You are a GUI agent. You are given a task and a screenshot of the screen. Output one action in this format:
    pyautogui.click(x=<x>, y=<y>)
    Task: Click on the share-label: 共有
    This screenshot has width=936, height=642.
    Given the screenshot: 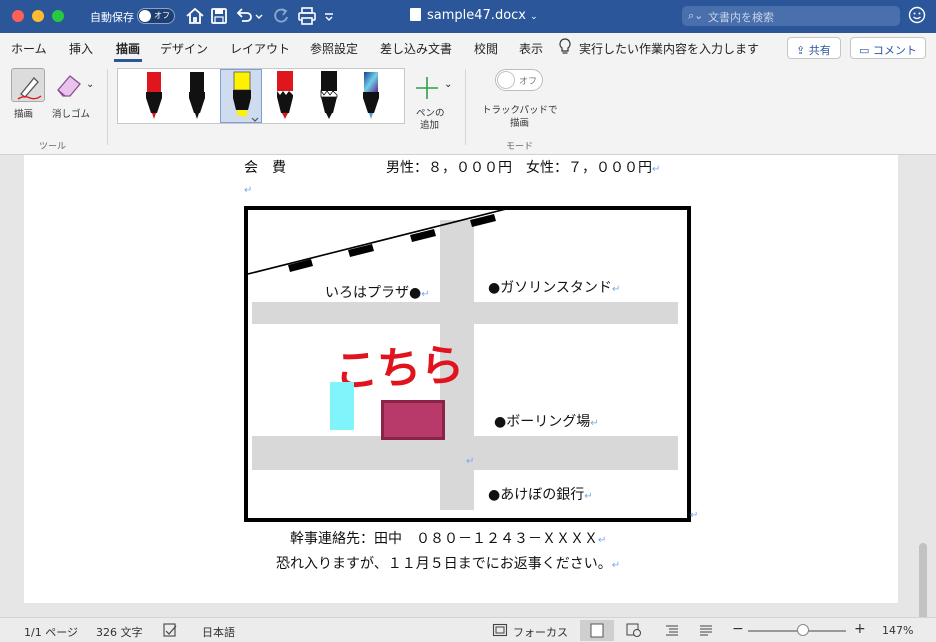 What is the action you would take?
    pyautogui.click(x=819, y=50)
    